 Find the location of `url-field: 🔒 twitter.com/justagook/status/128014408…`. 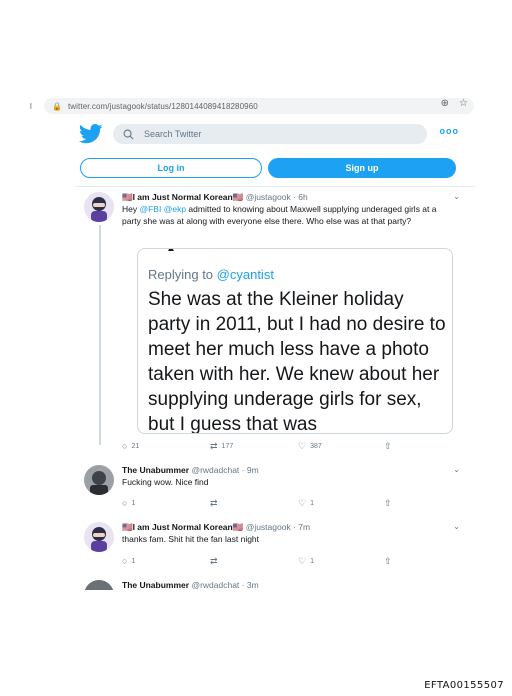

url-field: 🔒 twitter.com/justagook/status/128014408… is located at coordinates (259, 106).